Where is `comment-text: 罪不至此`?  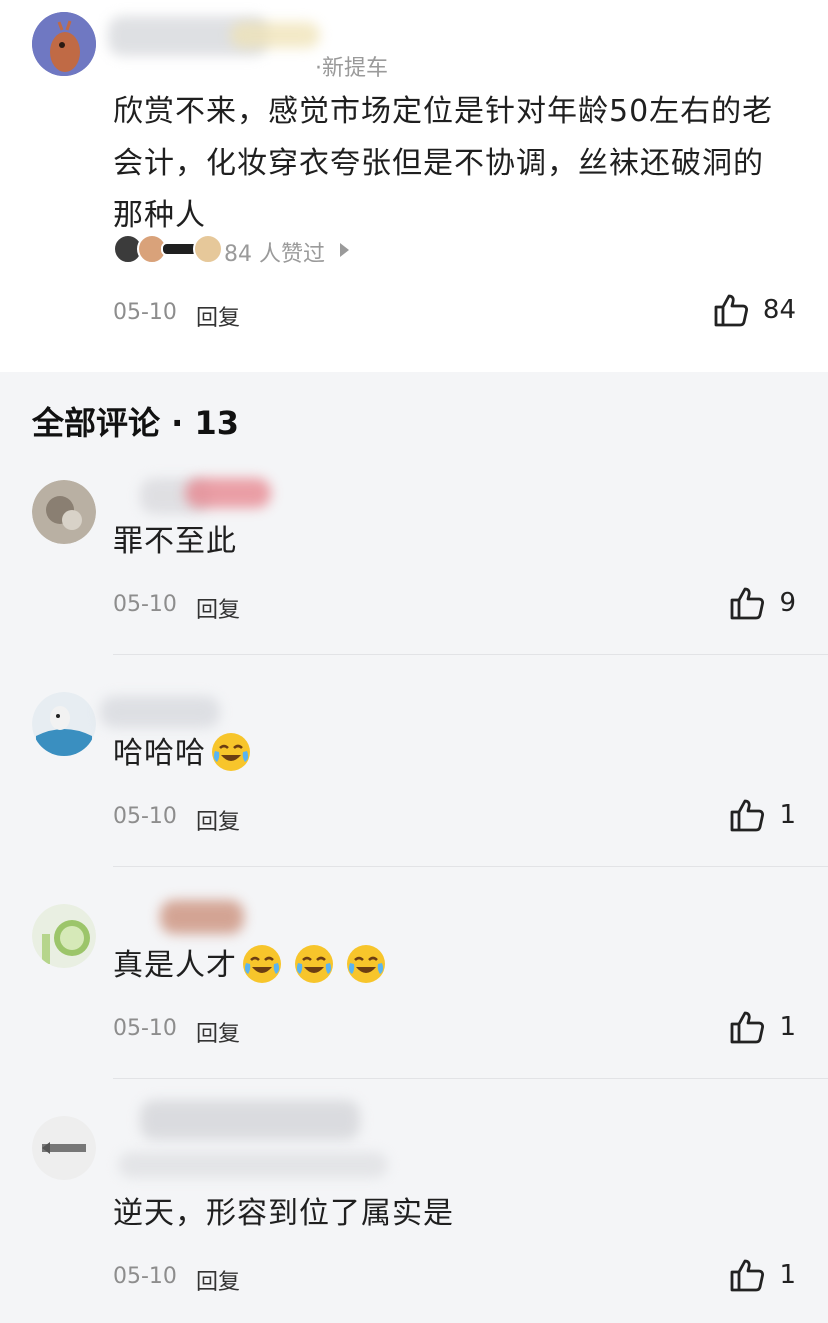
comment-text: 罪不至此 is located at coordinates (175, 541).